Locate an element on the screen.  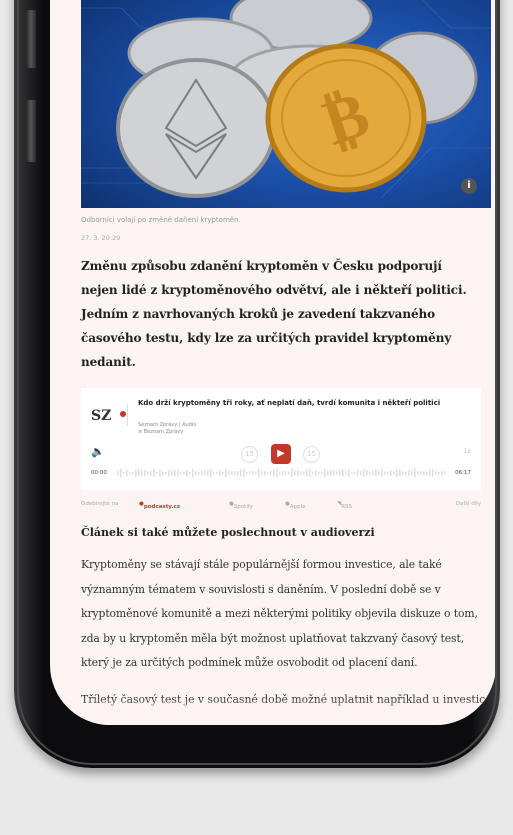
subscribe-label: Odebírejte na is located at coordinates (100, 504).